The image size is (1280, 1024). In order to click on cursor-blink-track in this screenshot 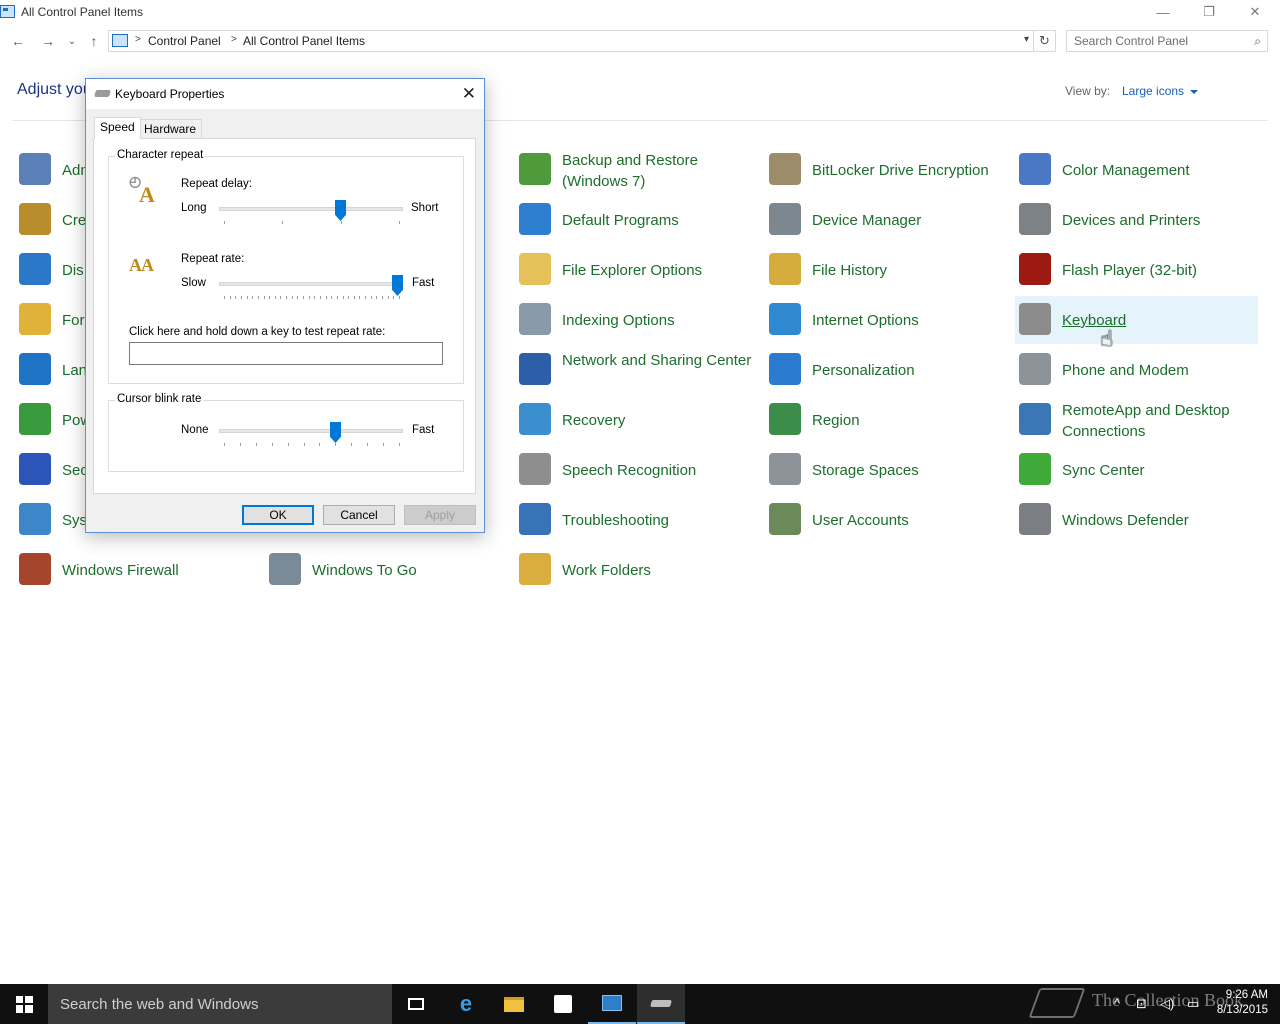, I will do `click(311, 431)`.